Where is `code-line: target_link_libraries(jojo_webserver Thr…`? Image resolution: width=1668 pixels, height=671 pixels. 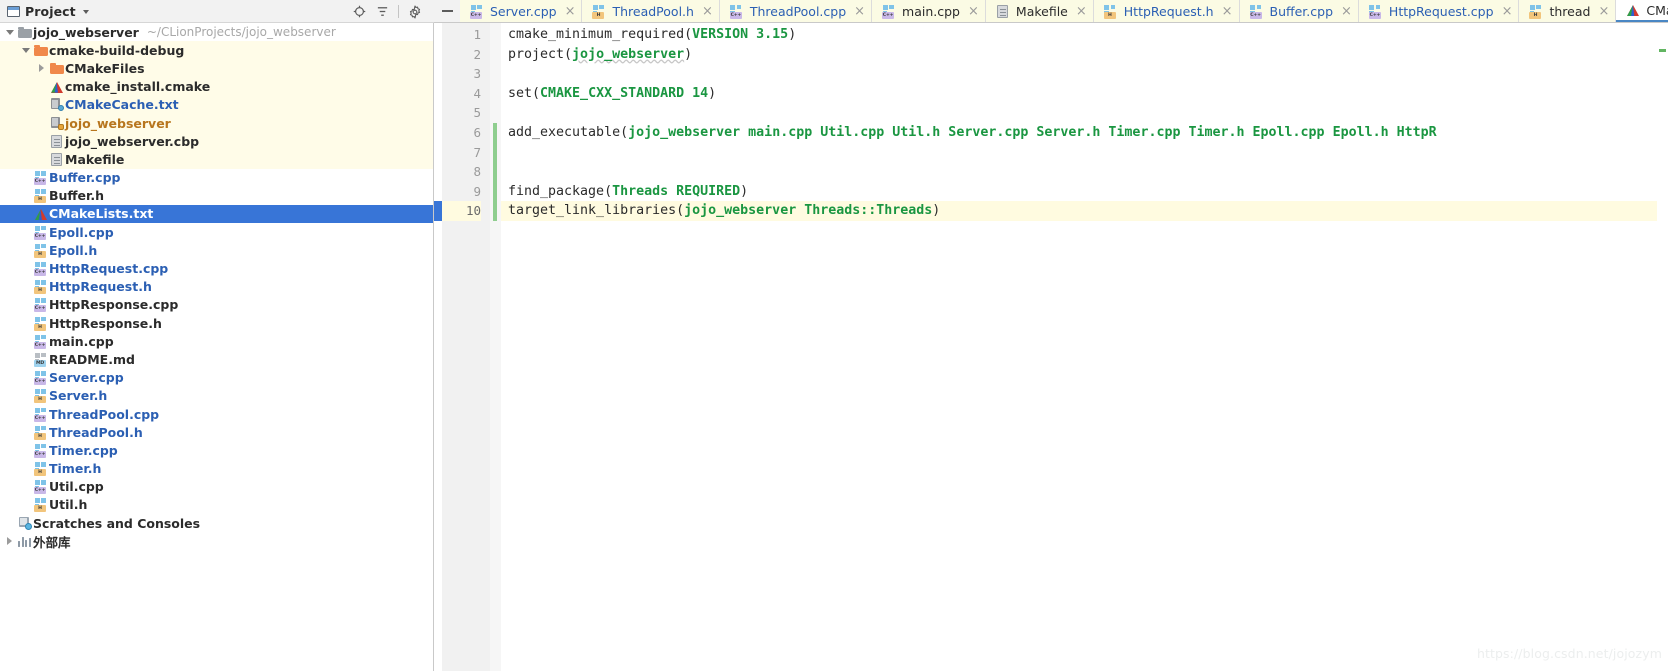
code-line: target_link_libraries(jojo_webserver Thr… is located at coordinates (1084, 211).